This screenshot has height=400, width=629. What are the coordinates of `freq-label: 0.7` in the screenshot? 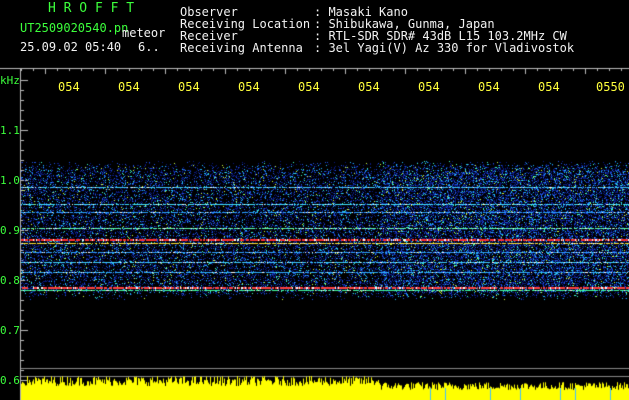 It's located at (10, 330).